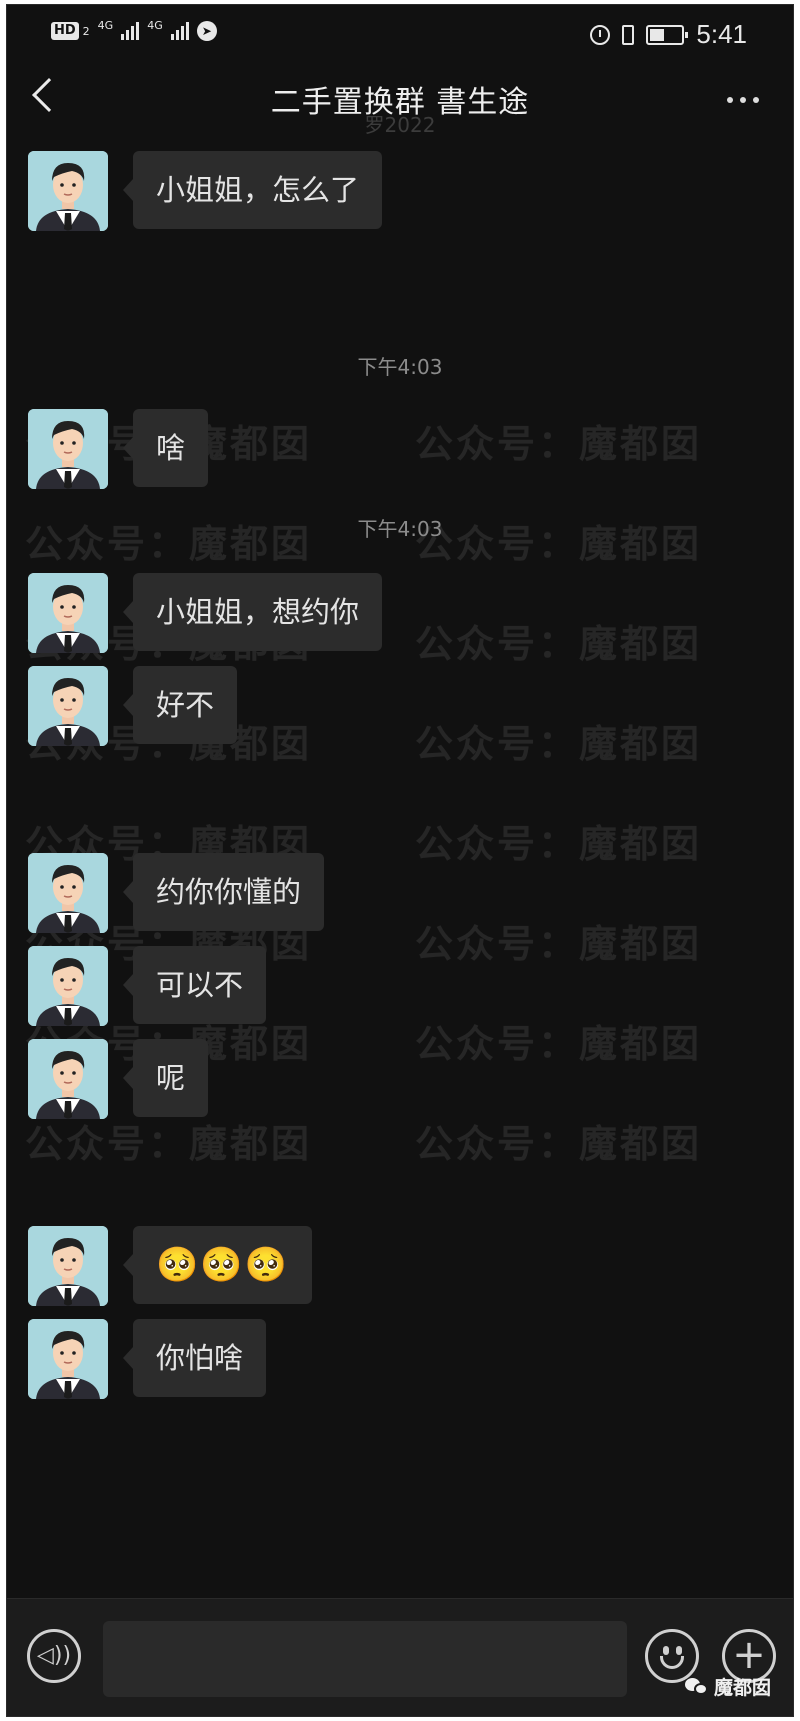 The height and width of the screenshot is (1721, 800). I want to click on hd-sim-number: 2, so click(86, 31).